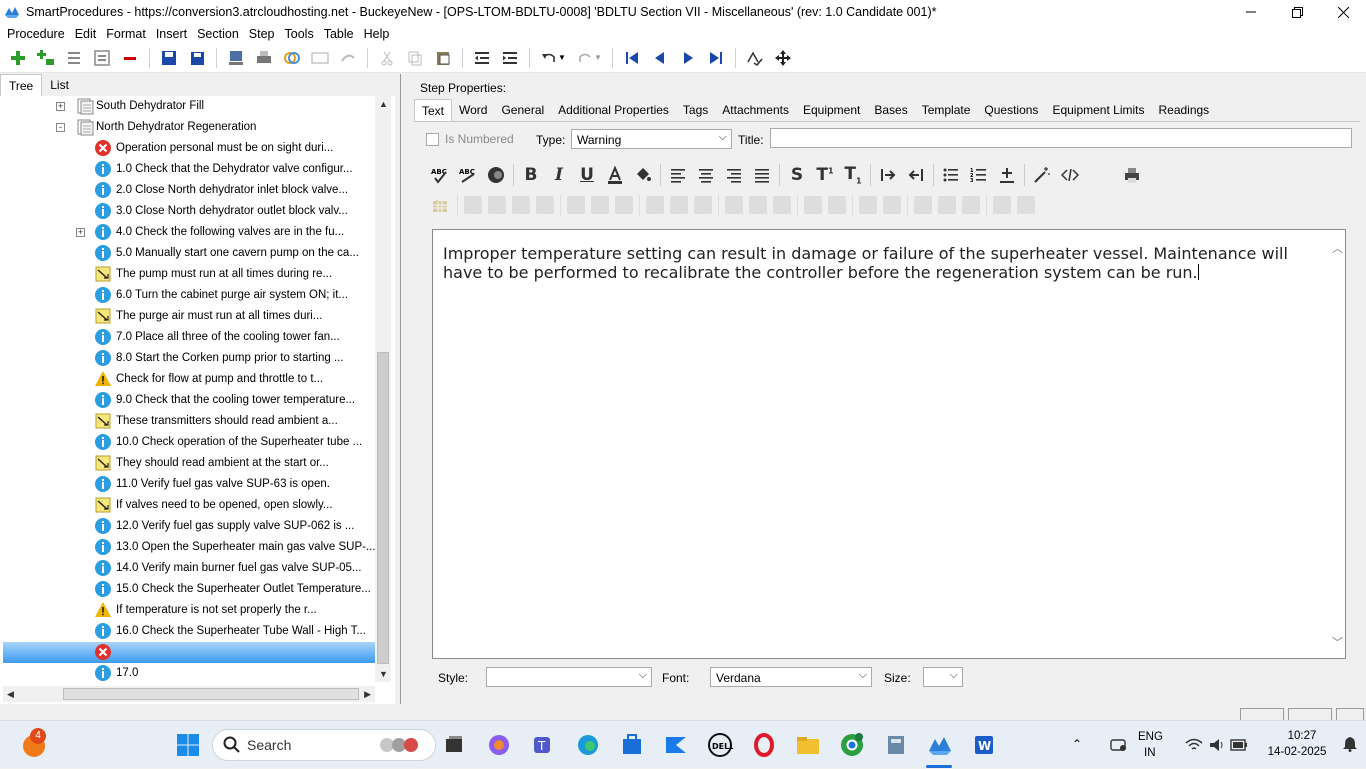  Describe the element at coordinates (720, 745) in the screenshot. I see `dell-icon: DELL` at that location.